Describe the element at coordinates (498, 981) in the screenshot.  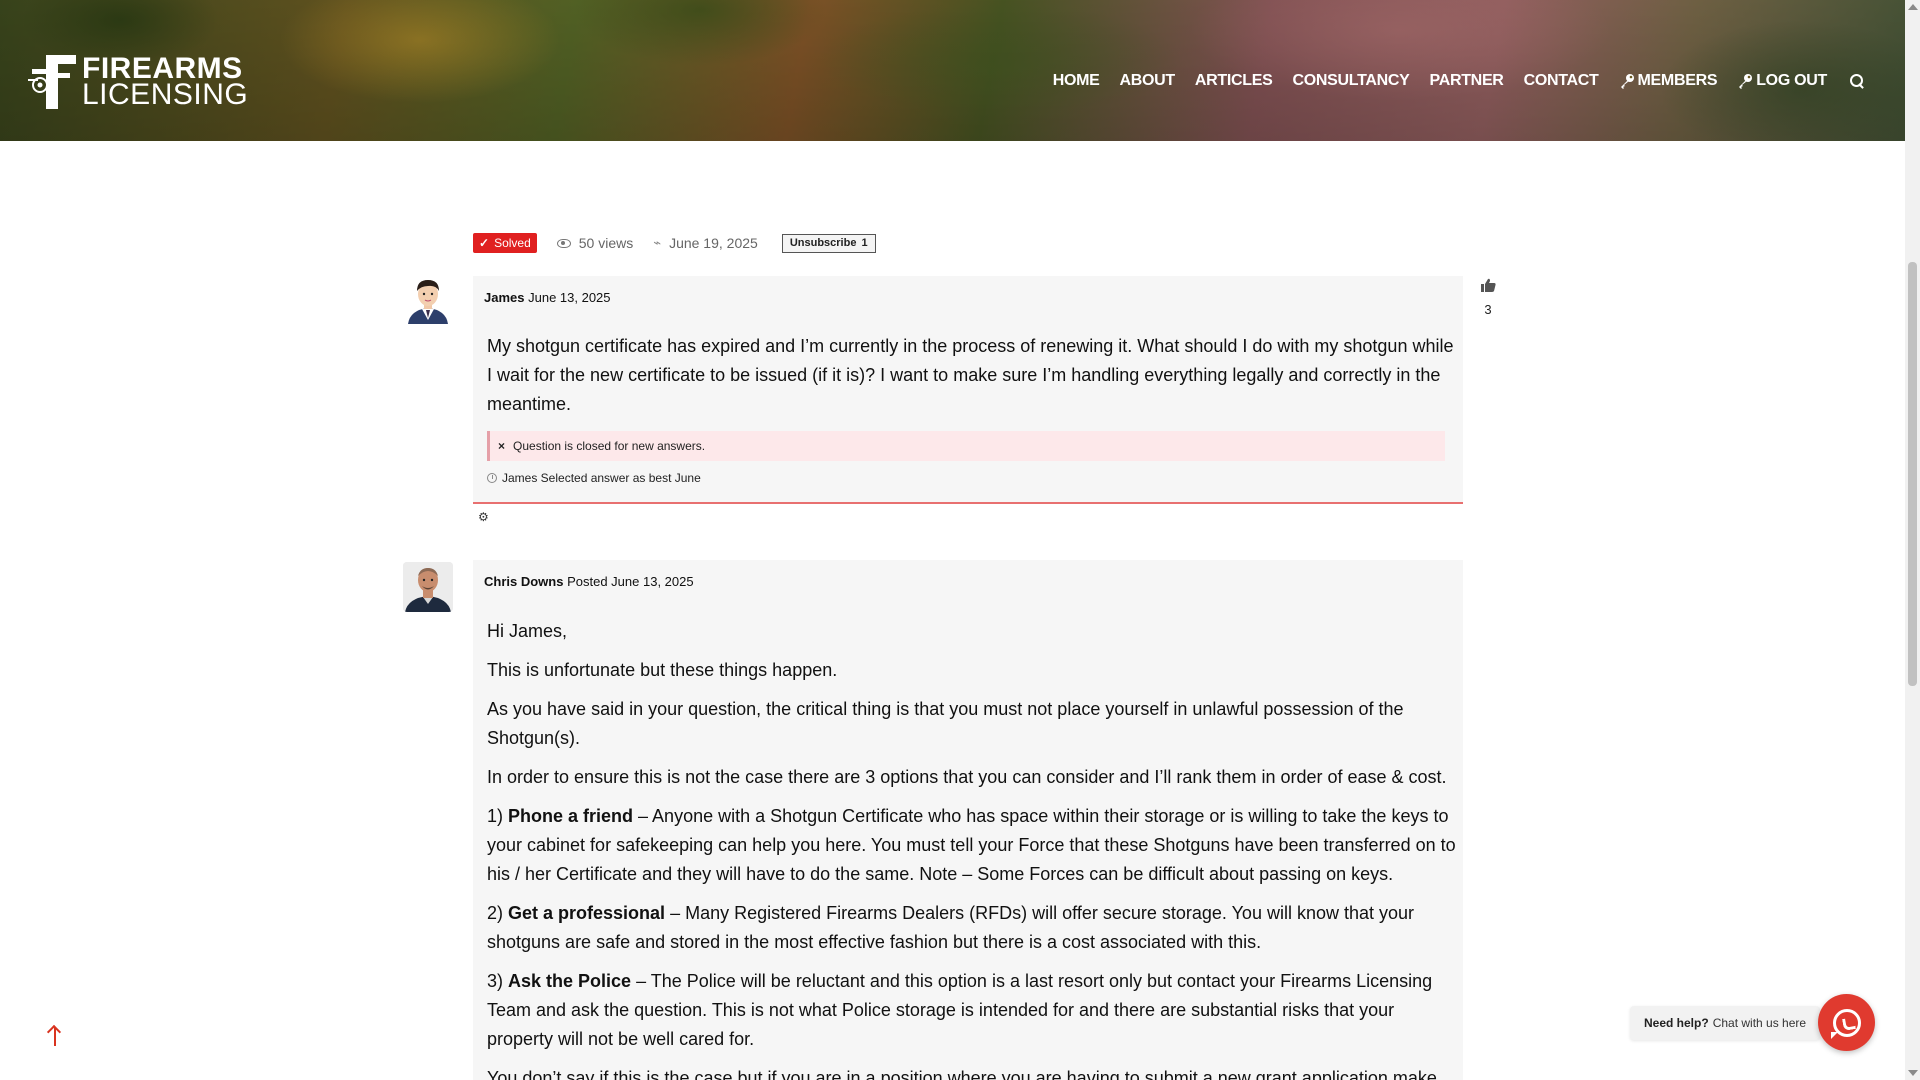
I see `option-number: 3)` at that location.